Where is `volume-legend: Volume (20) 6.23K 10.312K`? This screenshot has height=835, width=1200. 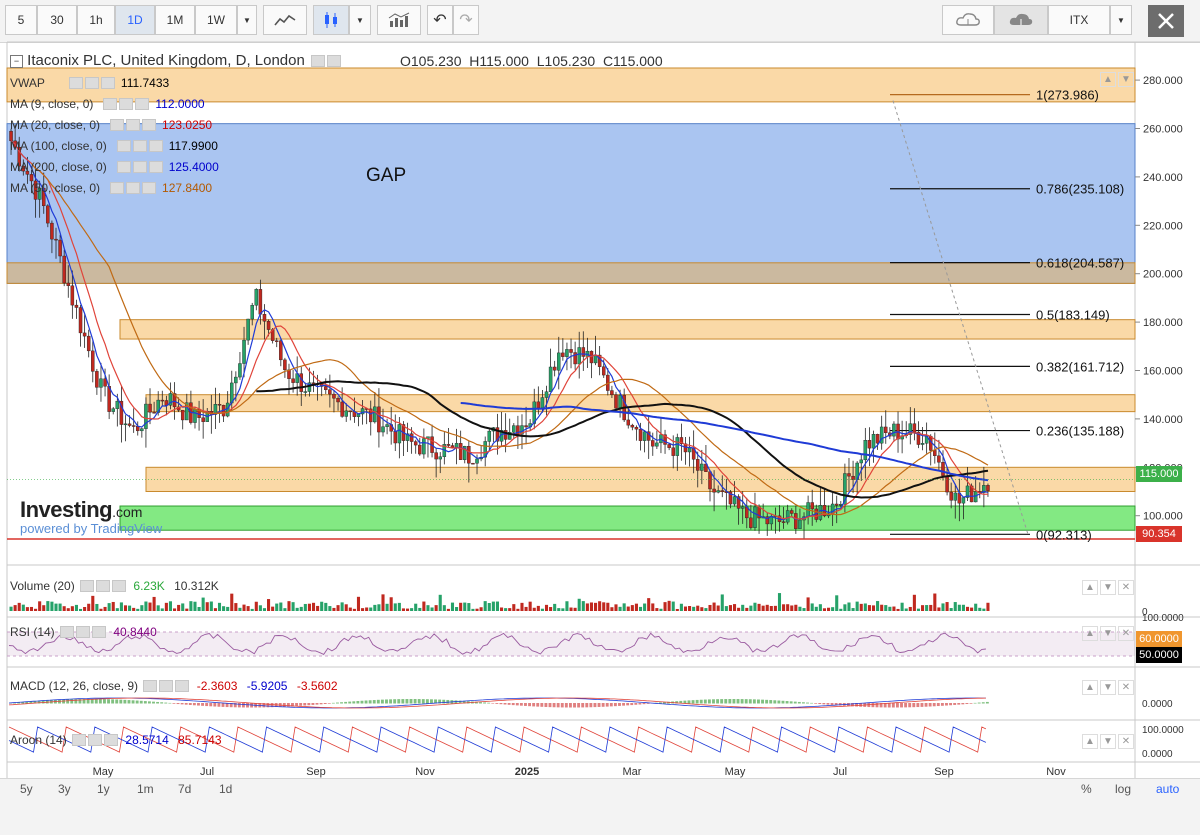
volume-legend: Volume (20) 6.23K 10.312K is located at coordinates (114, 586).